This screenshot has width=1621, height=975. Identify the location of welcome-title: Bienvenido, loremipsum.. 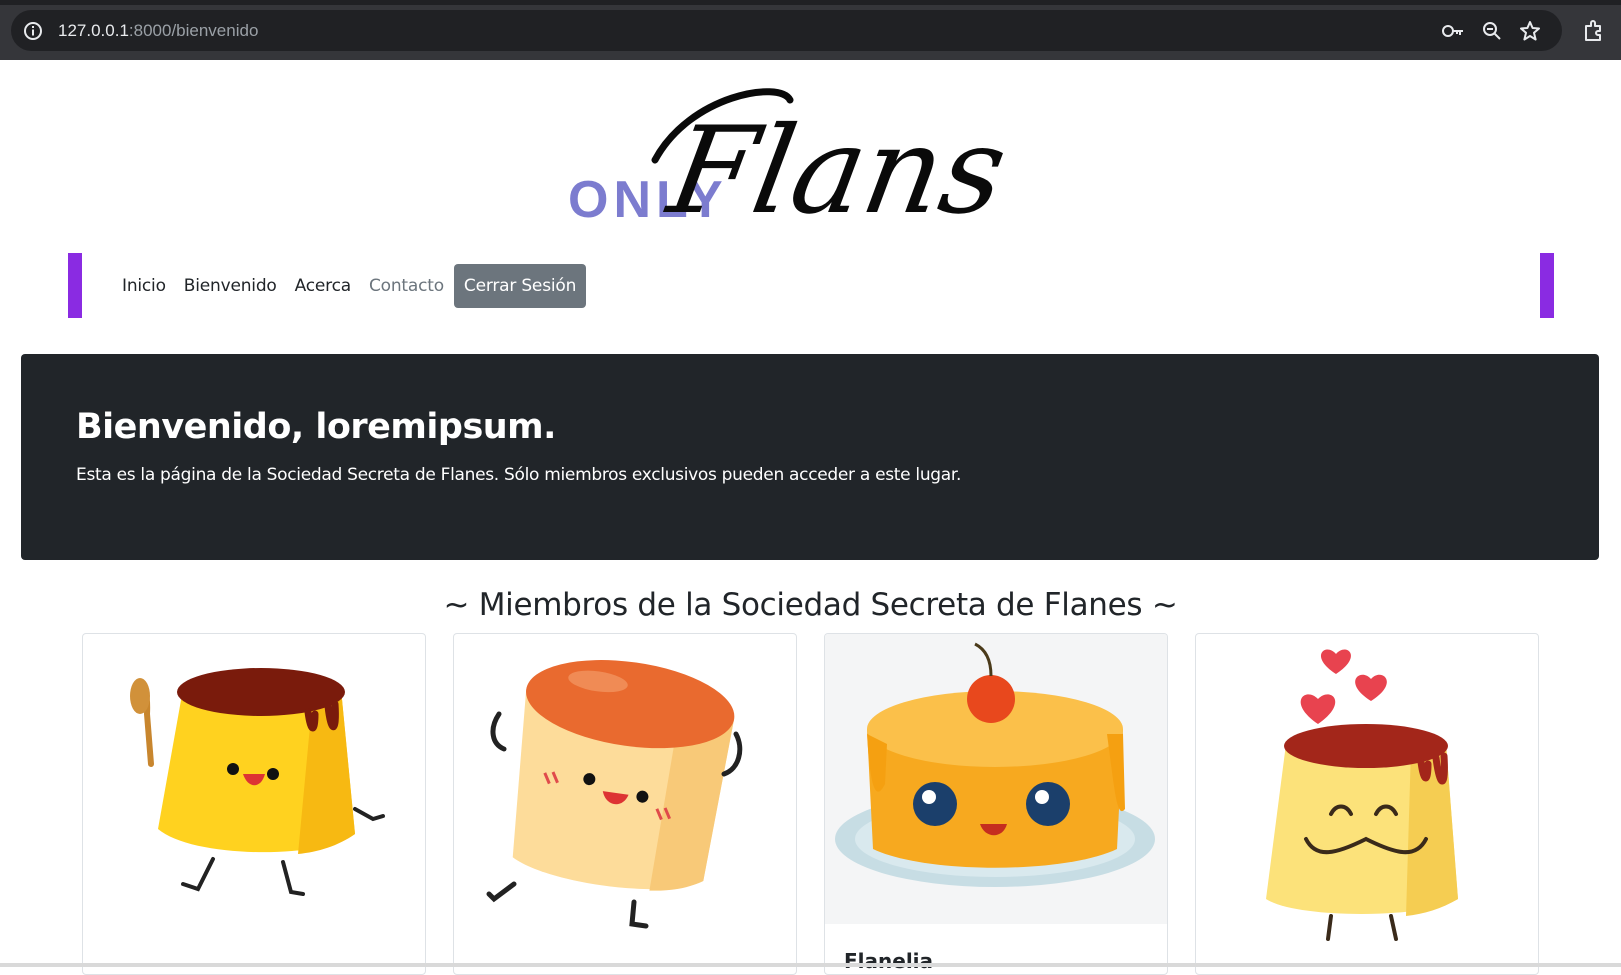
(316, 427).